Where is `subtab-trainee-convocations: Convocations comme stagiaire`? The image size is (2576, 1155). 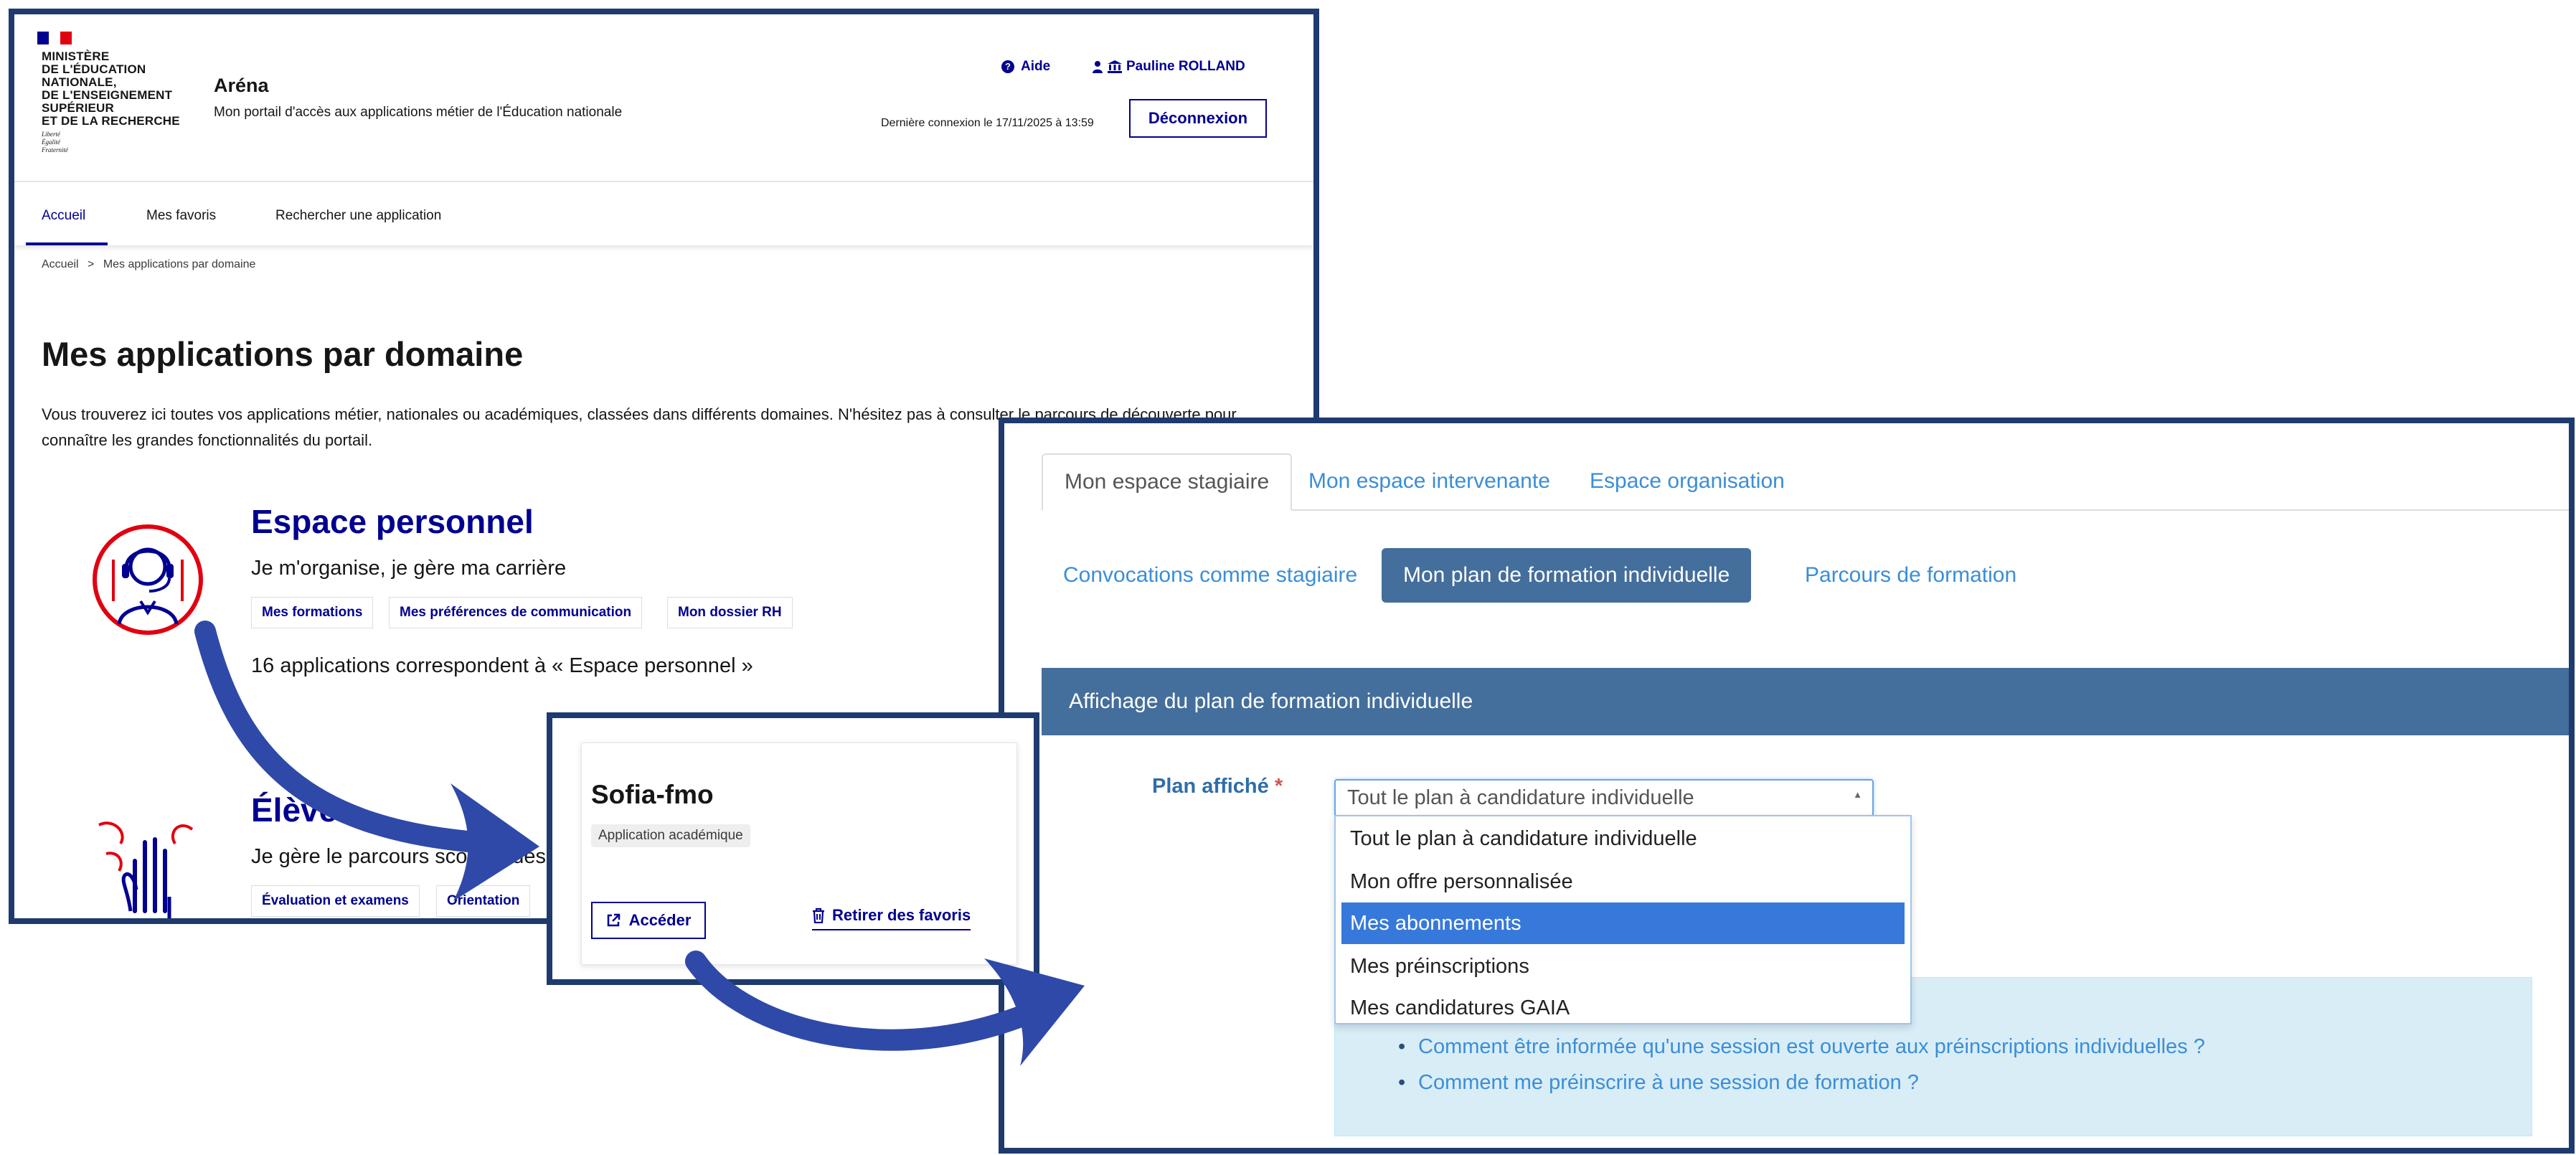 subtab-trainee-convocations: Convocations comme stagiaire is located at coordinates (1210, 575).